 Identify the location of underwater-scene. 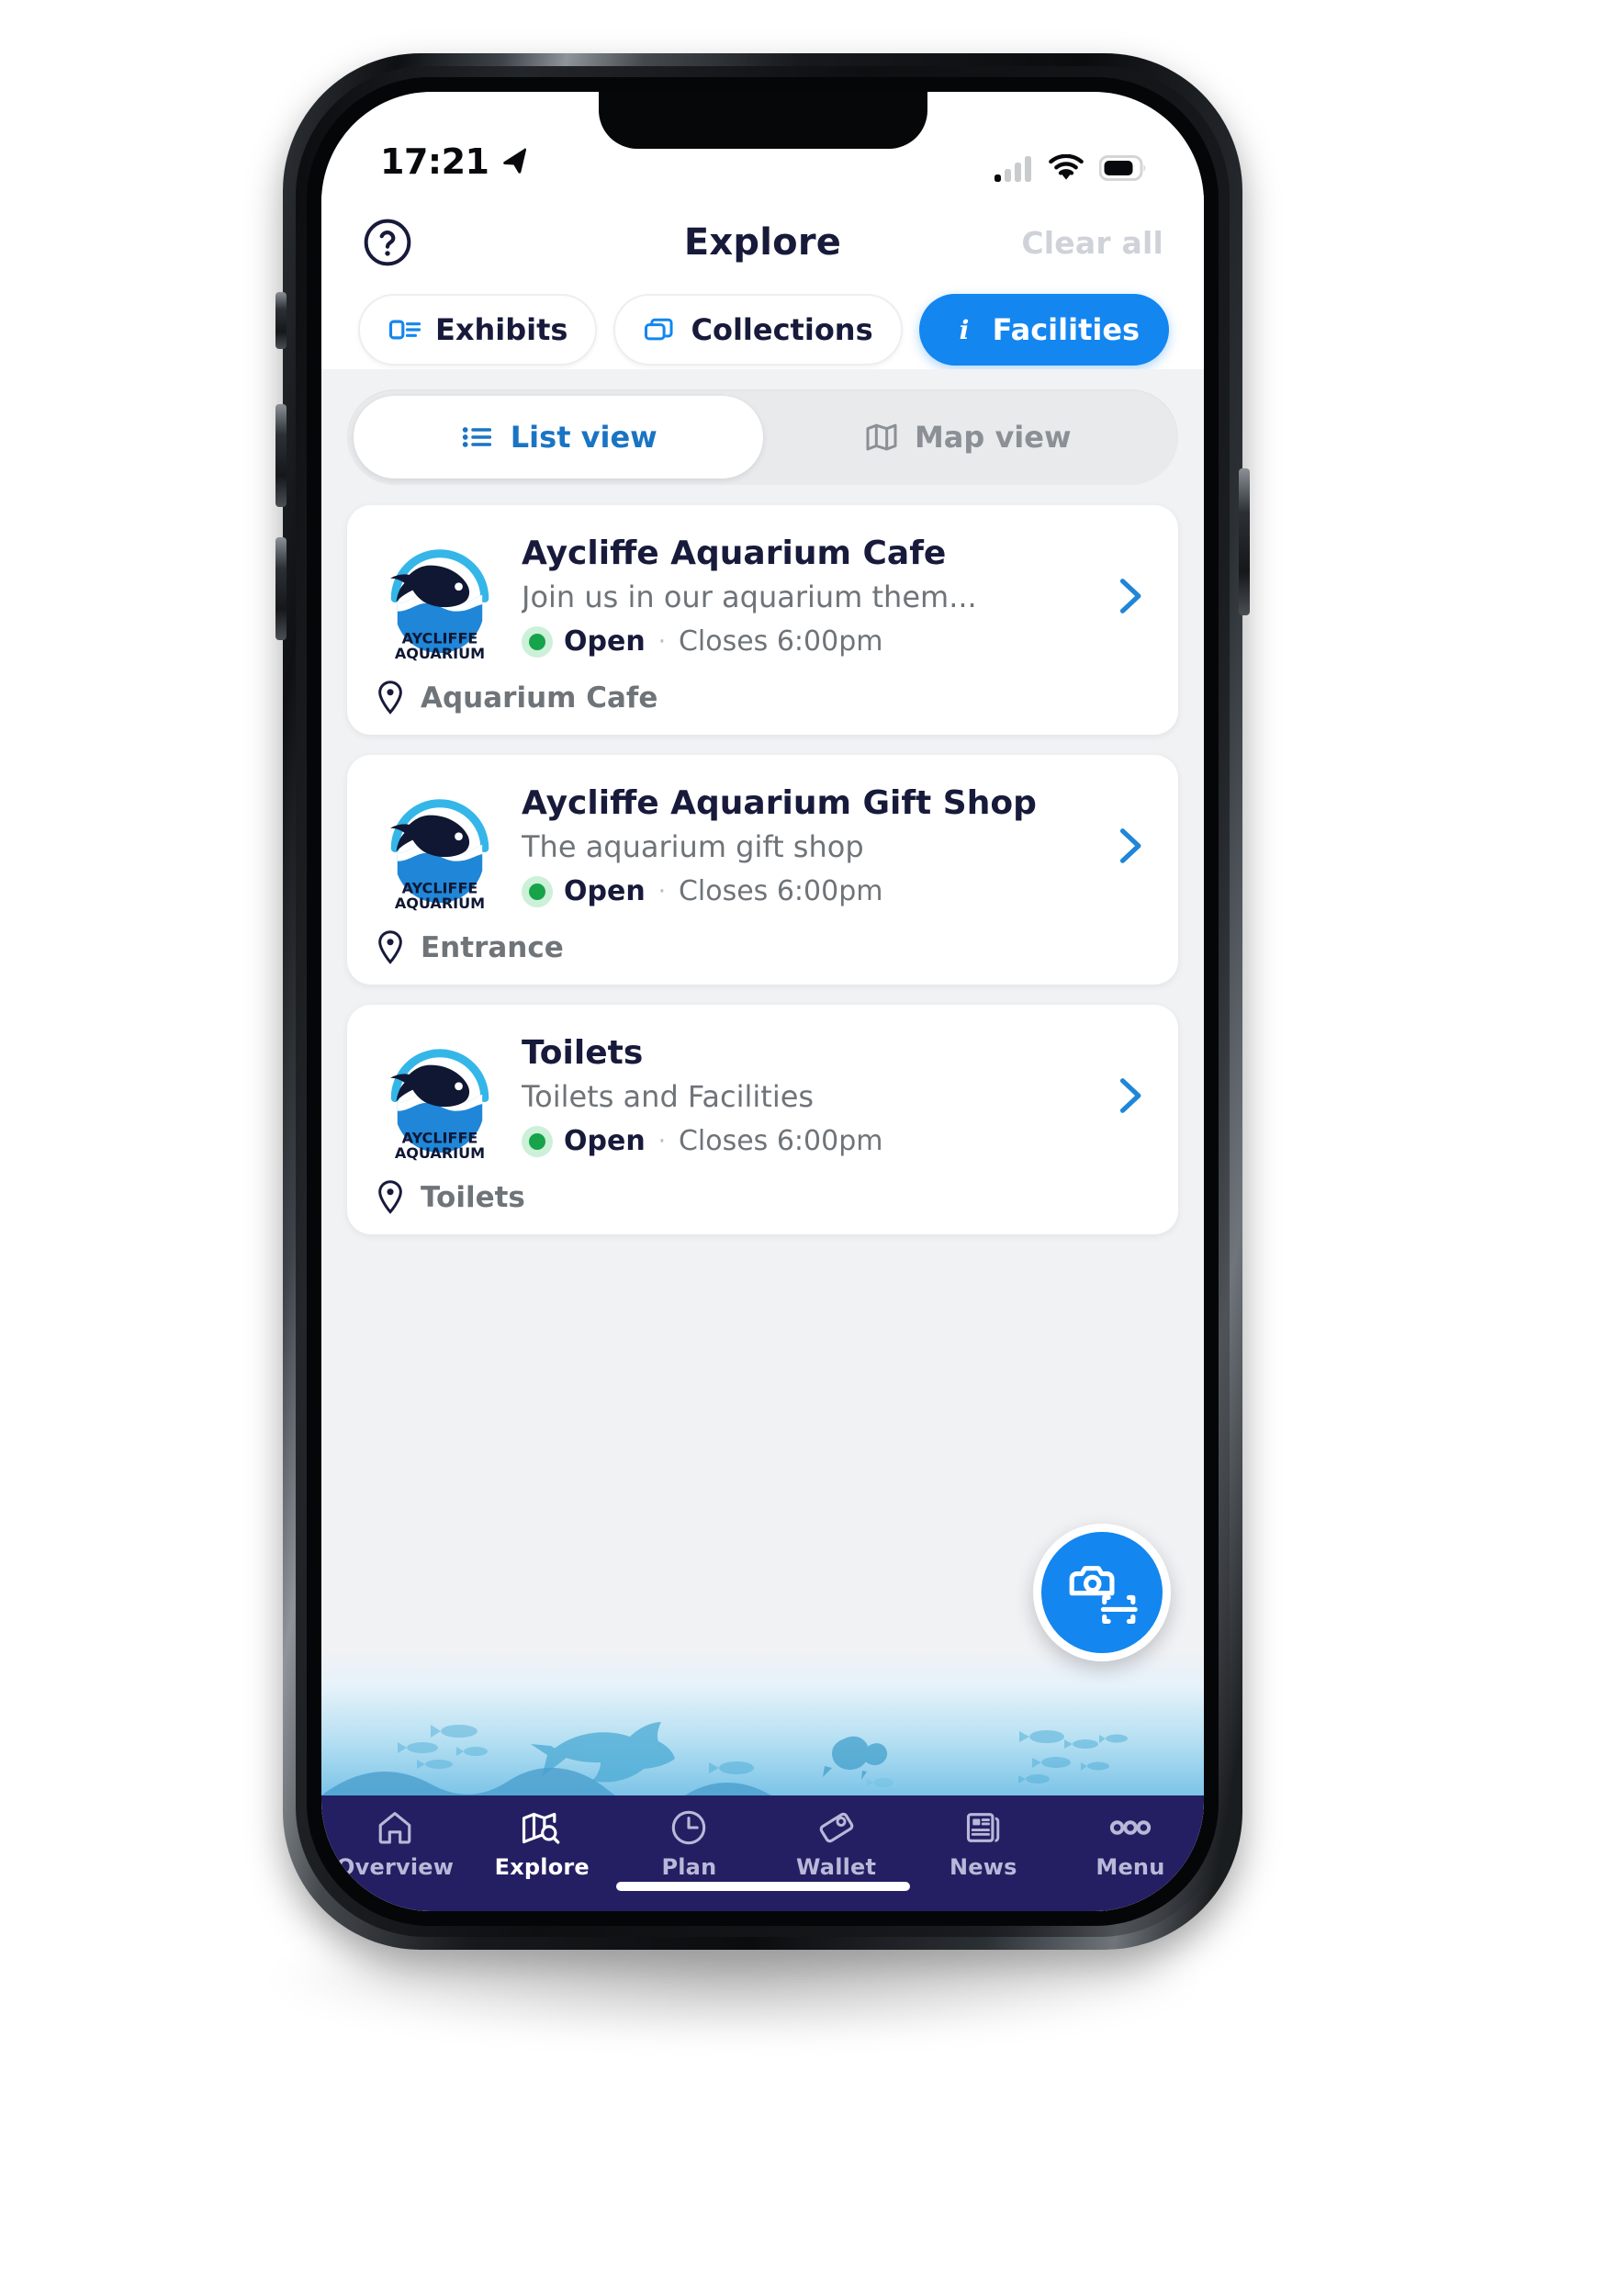
(724, 1758).